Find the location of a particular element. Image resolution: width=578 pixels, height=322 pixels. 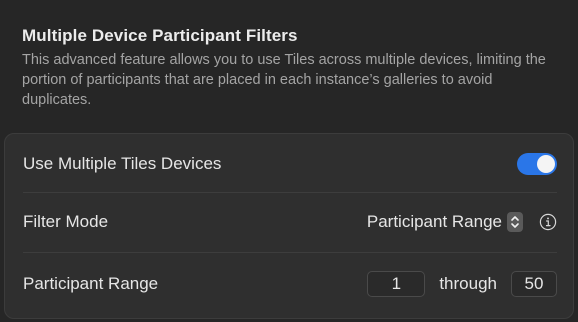

participant-range-row: Participant Range through is located at coordinates (290, 284).